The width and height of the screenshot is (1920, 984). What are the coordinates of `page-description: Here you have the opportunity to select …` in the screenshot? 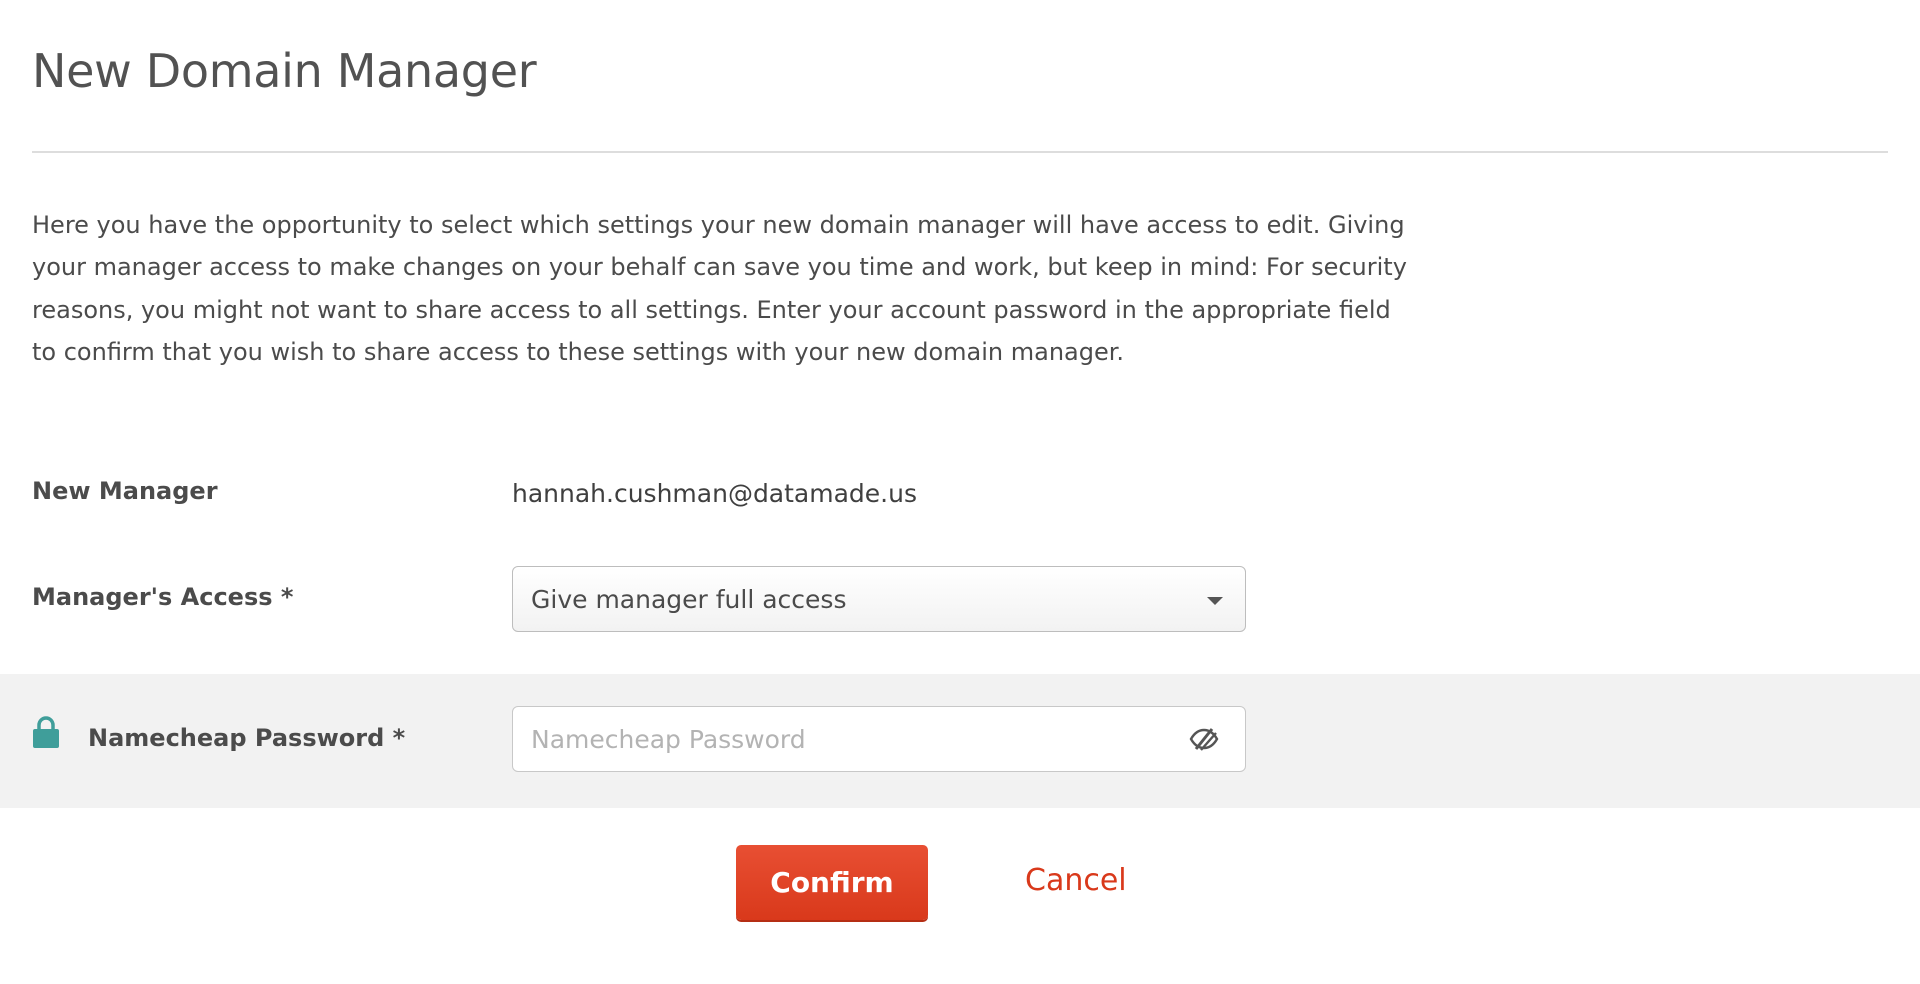 It's located at (719, 289).